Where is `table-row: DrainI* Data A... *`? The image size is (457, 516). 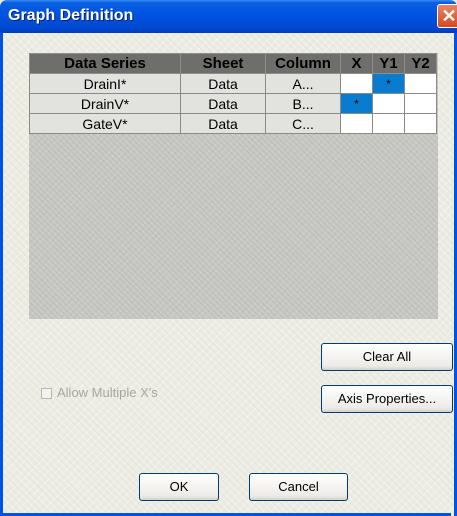
table-row: DrainI* Data A... * is located at coordinates (233, 83).